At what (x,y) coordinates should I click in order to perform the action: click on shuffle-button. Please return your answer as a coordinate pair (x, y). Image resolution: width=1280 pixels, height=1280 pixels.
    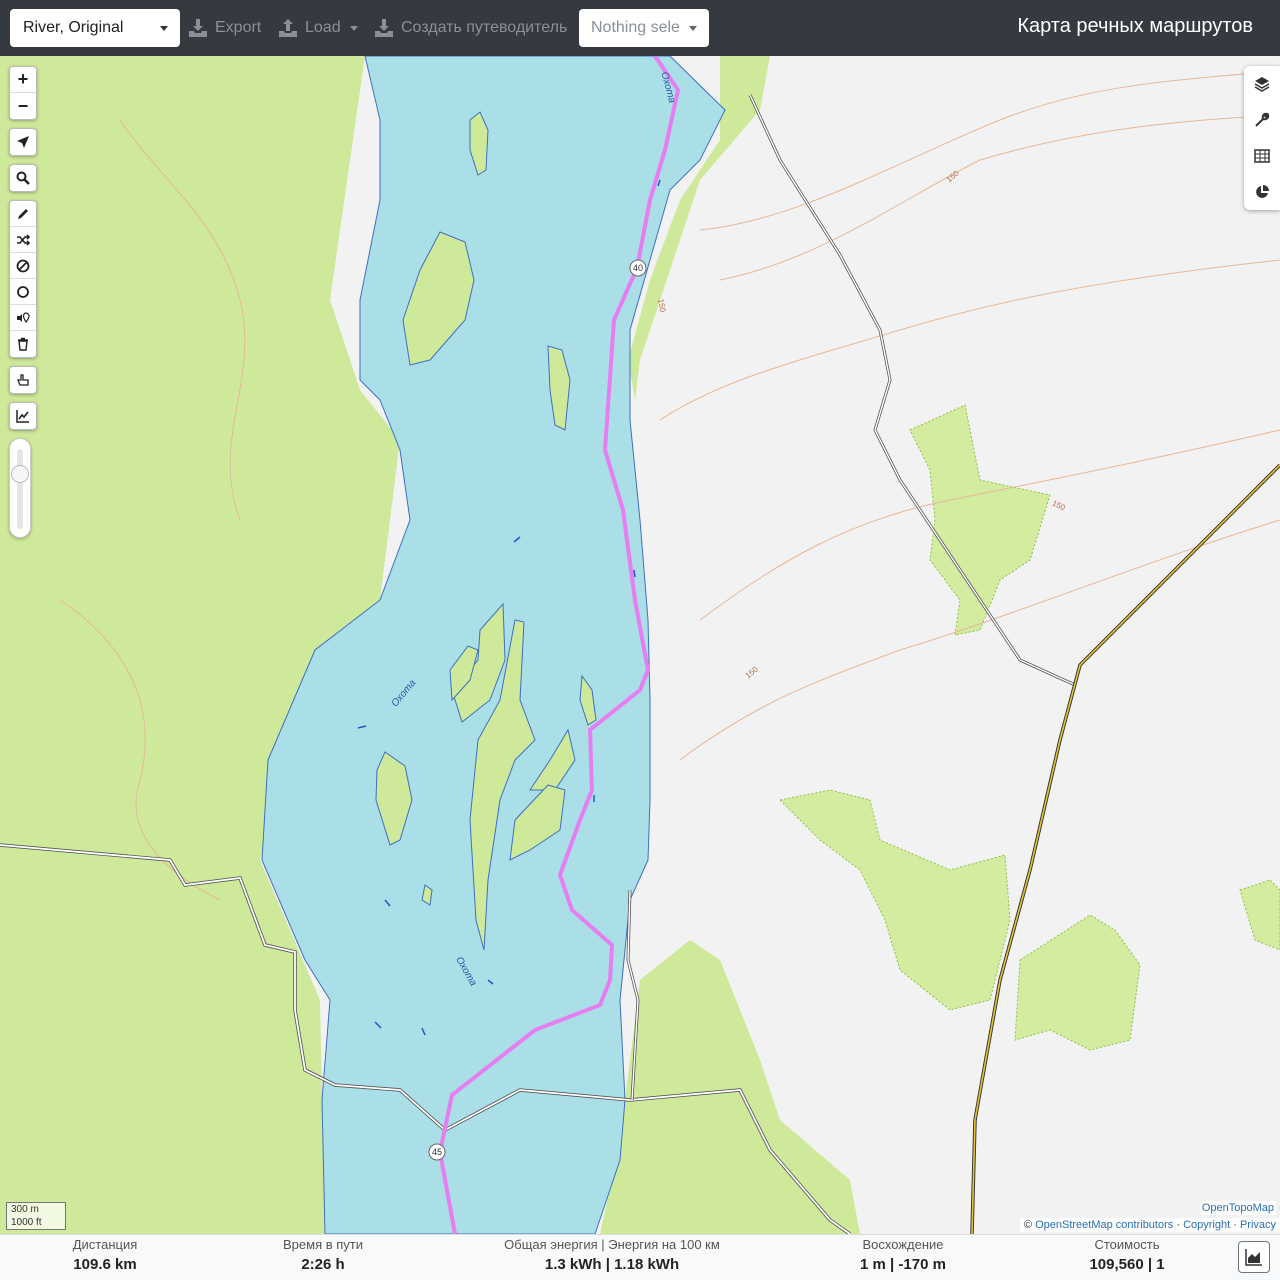
    Looking at the image, I should click on (23, 240).